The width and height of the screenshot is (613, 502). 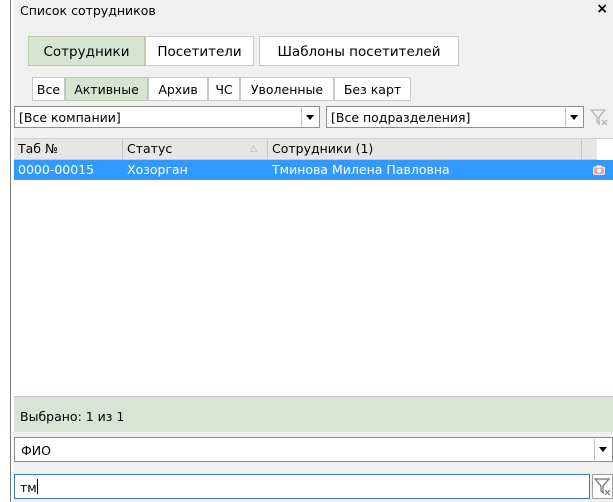 I want to click on column-header-status: Статус △, so click(x=195, y=149).